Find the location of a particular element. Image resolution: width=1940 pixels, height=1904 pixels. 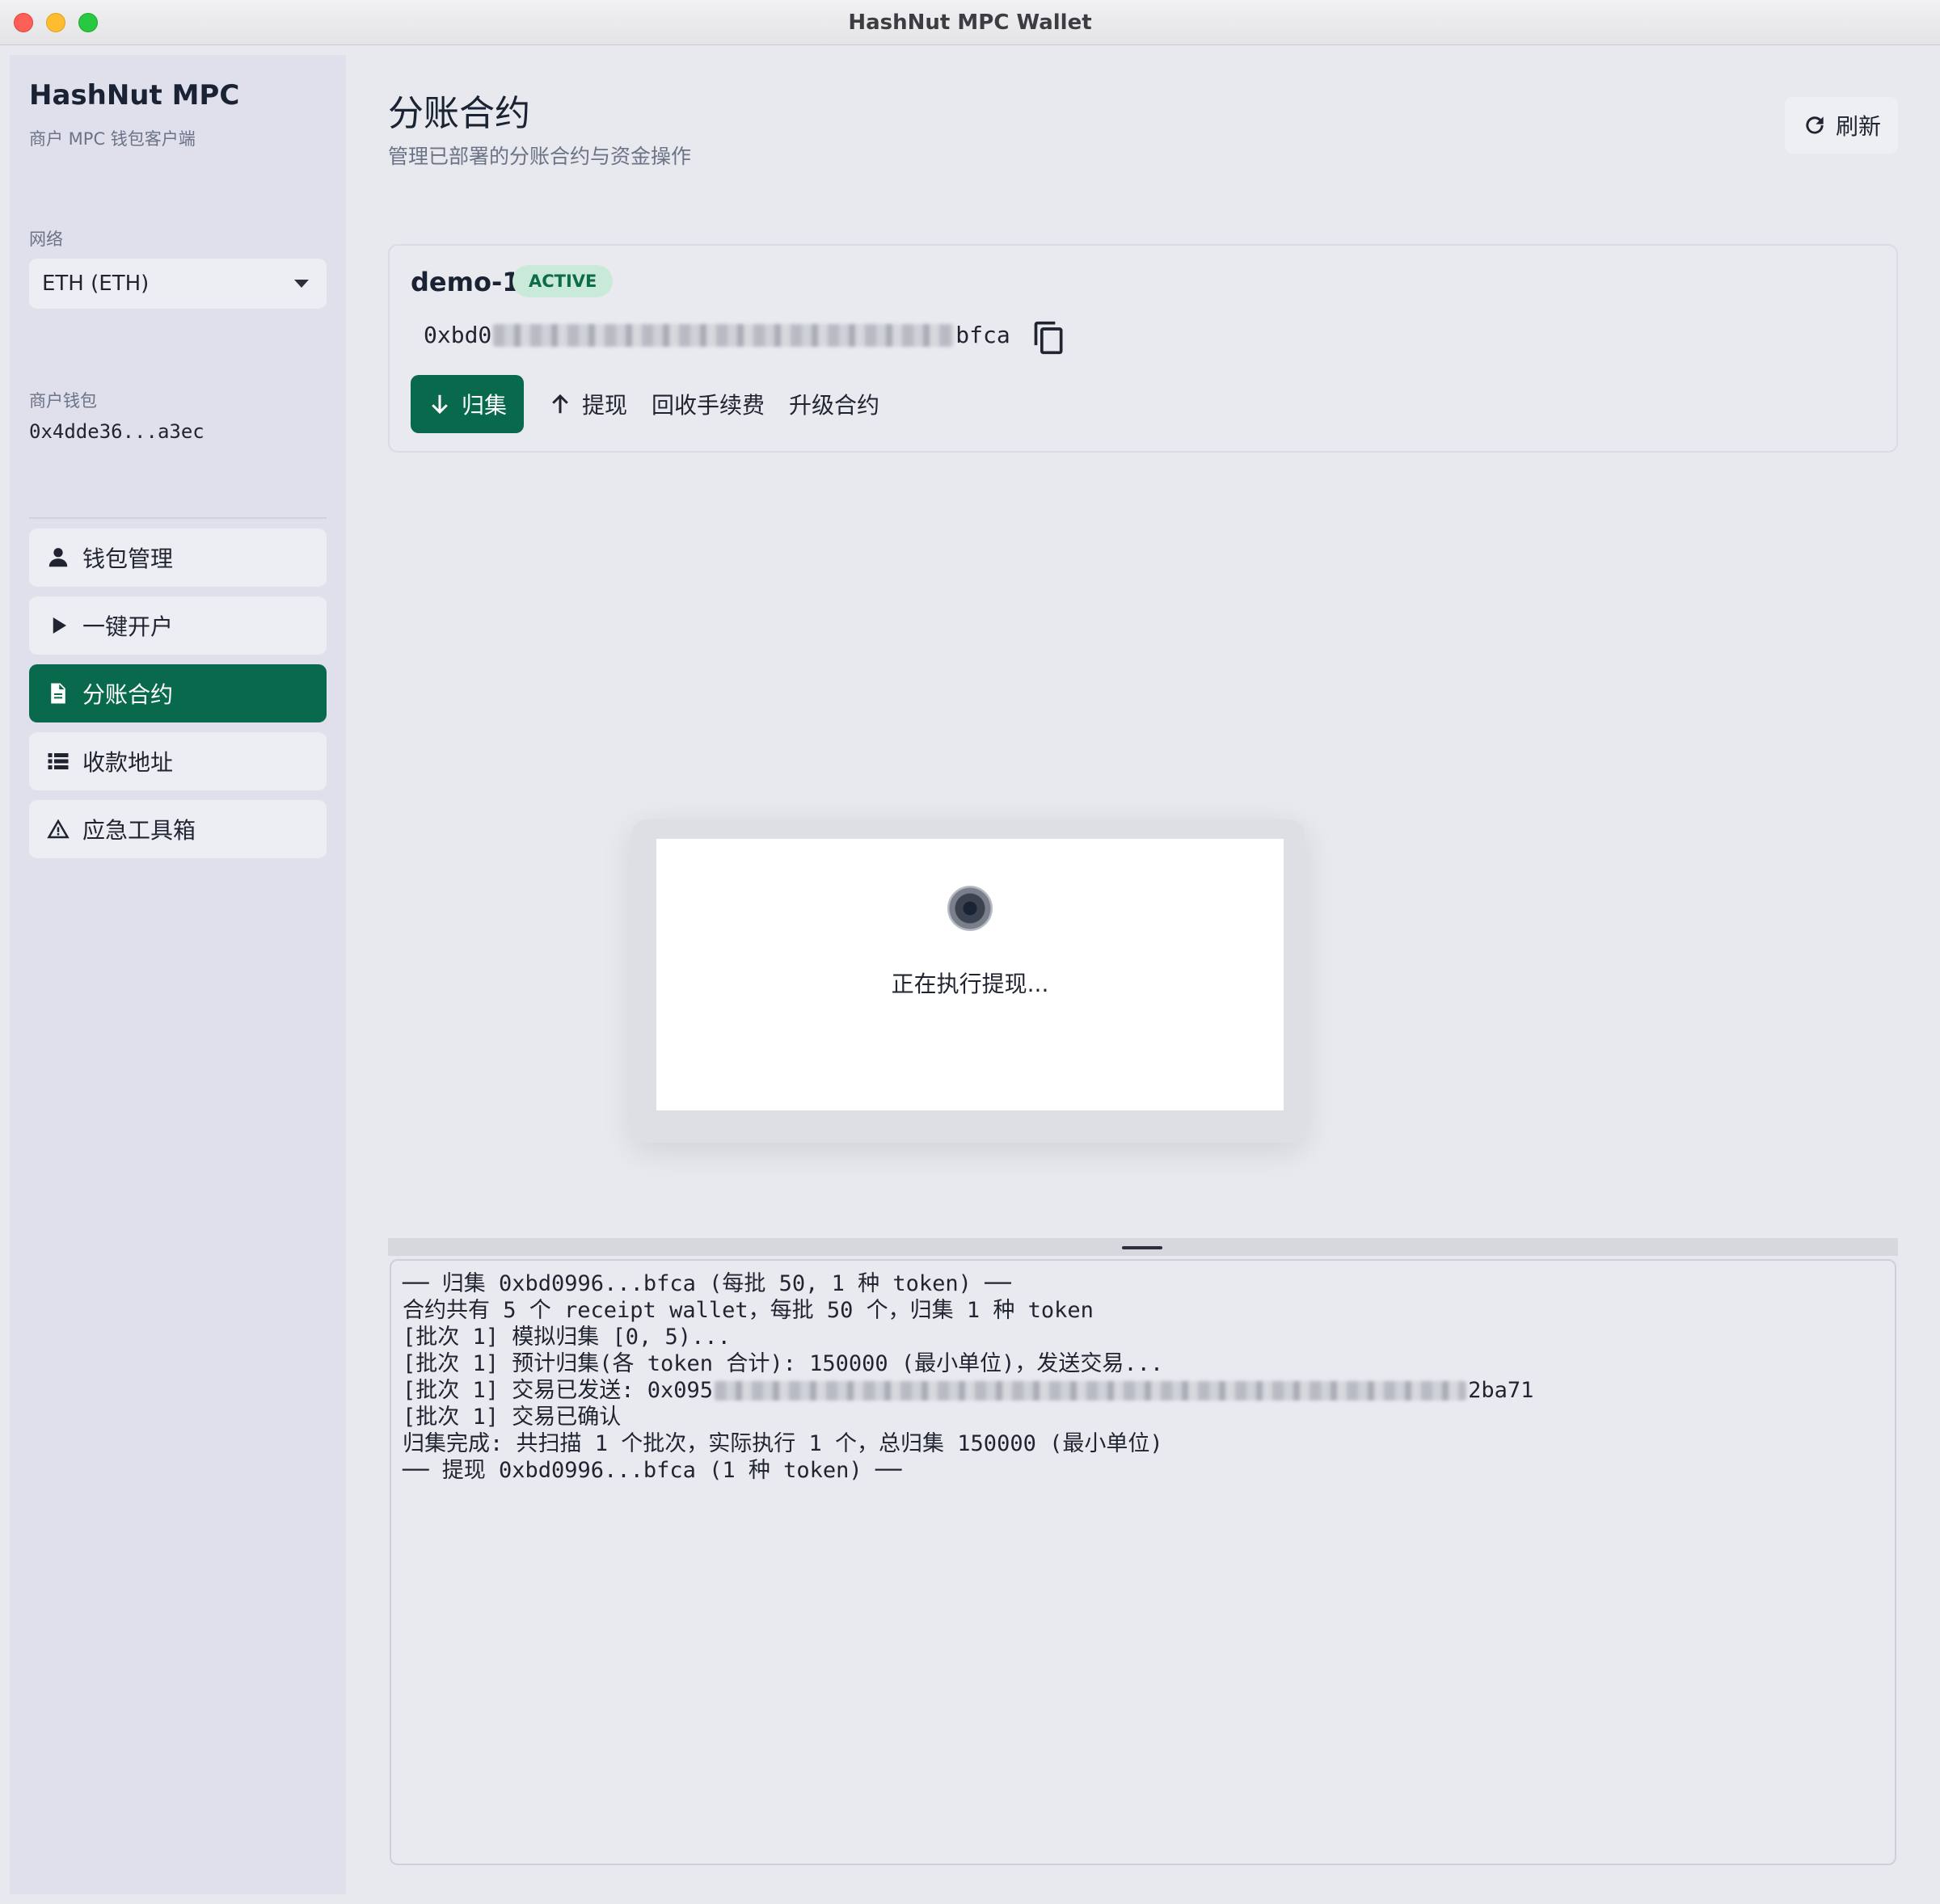

reclaim-fee-button: 回收手续费 is located at coordinates (709, 404).